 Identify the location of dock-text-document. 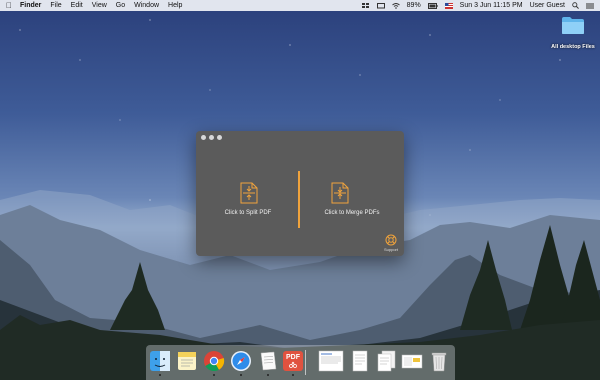
(268, 363).